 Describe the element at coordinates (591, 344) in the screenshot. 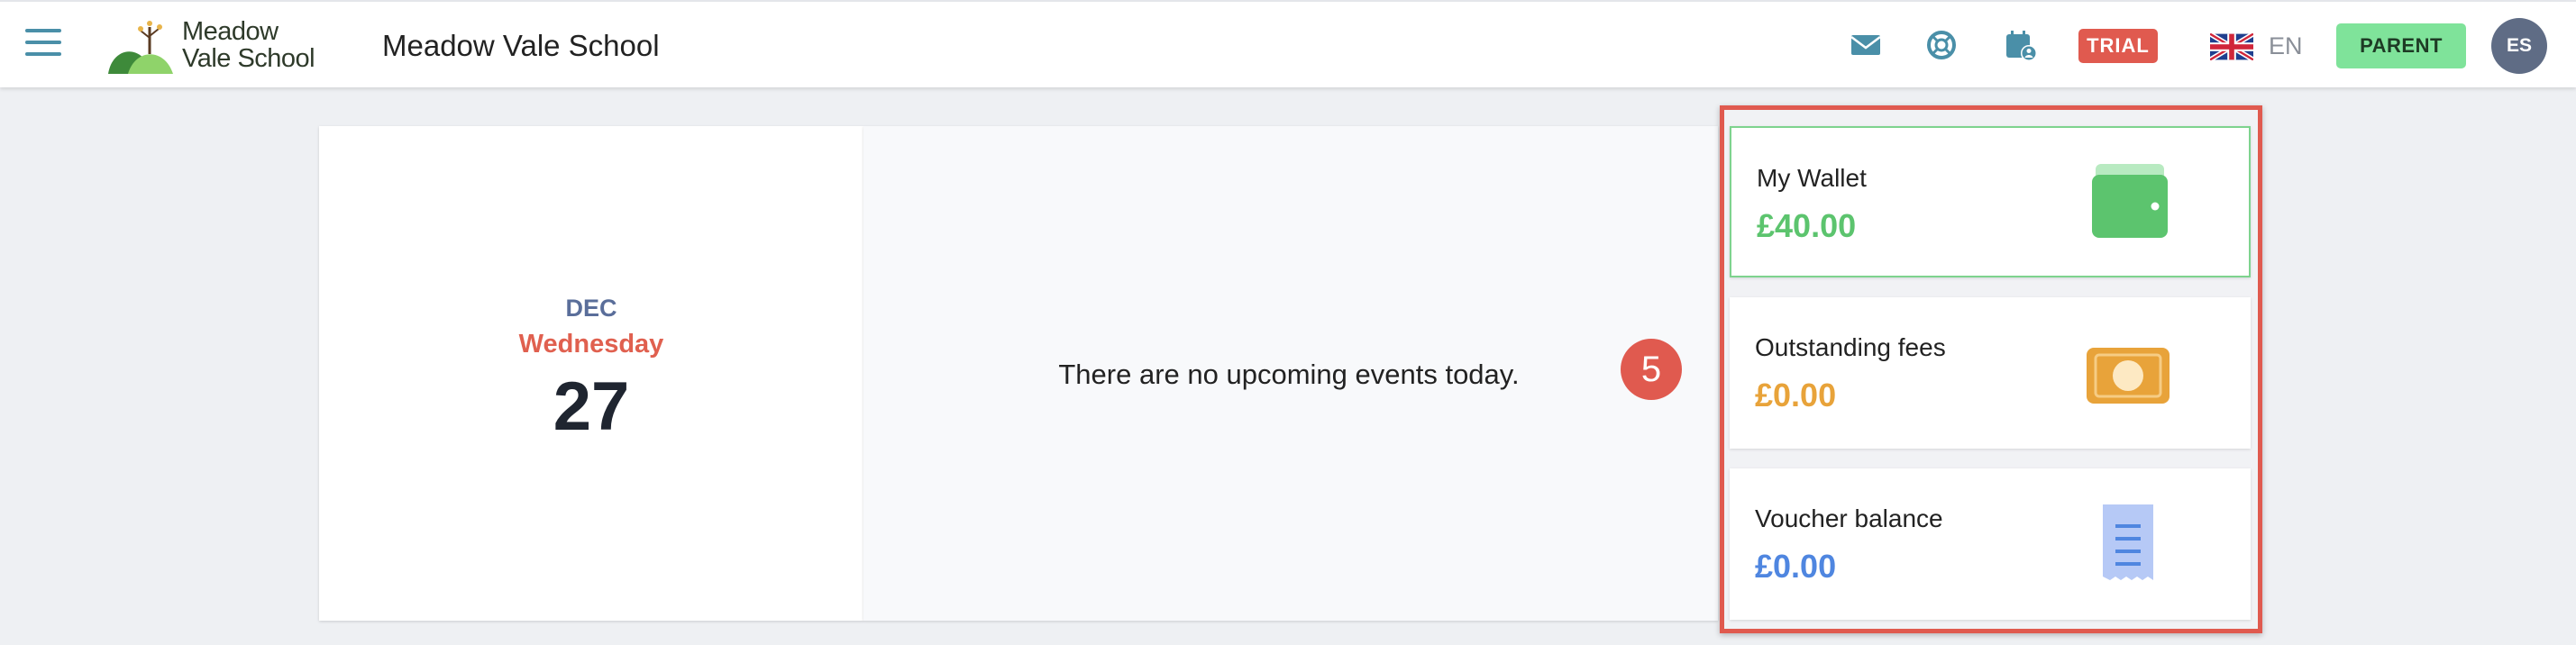

I see `date-weekday: Wednesday` at that location.